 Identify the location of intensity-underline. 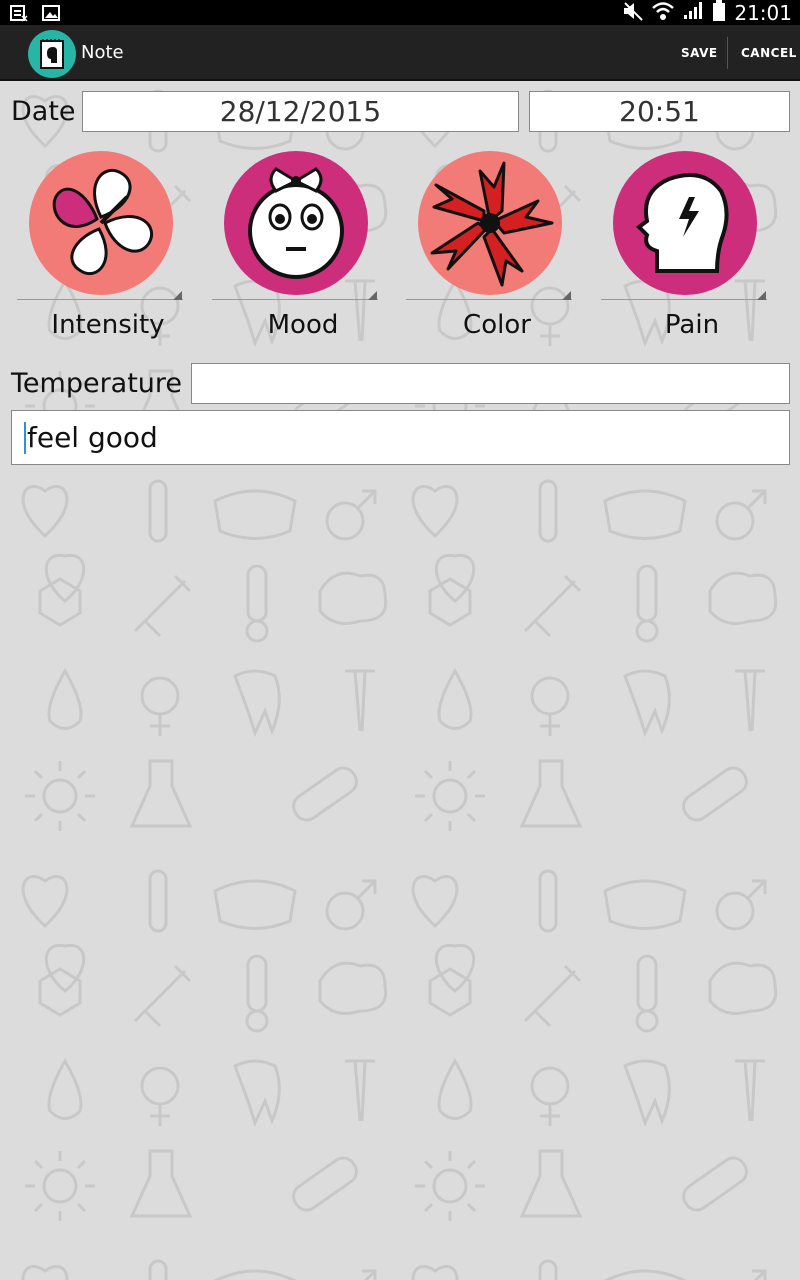
(100, 299).